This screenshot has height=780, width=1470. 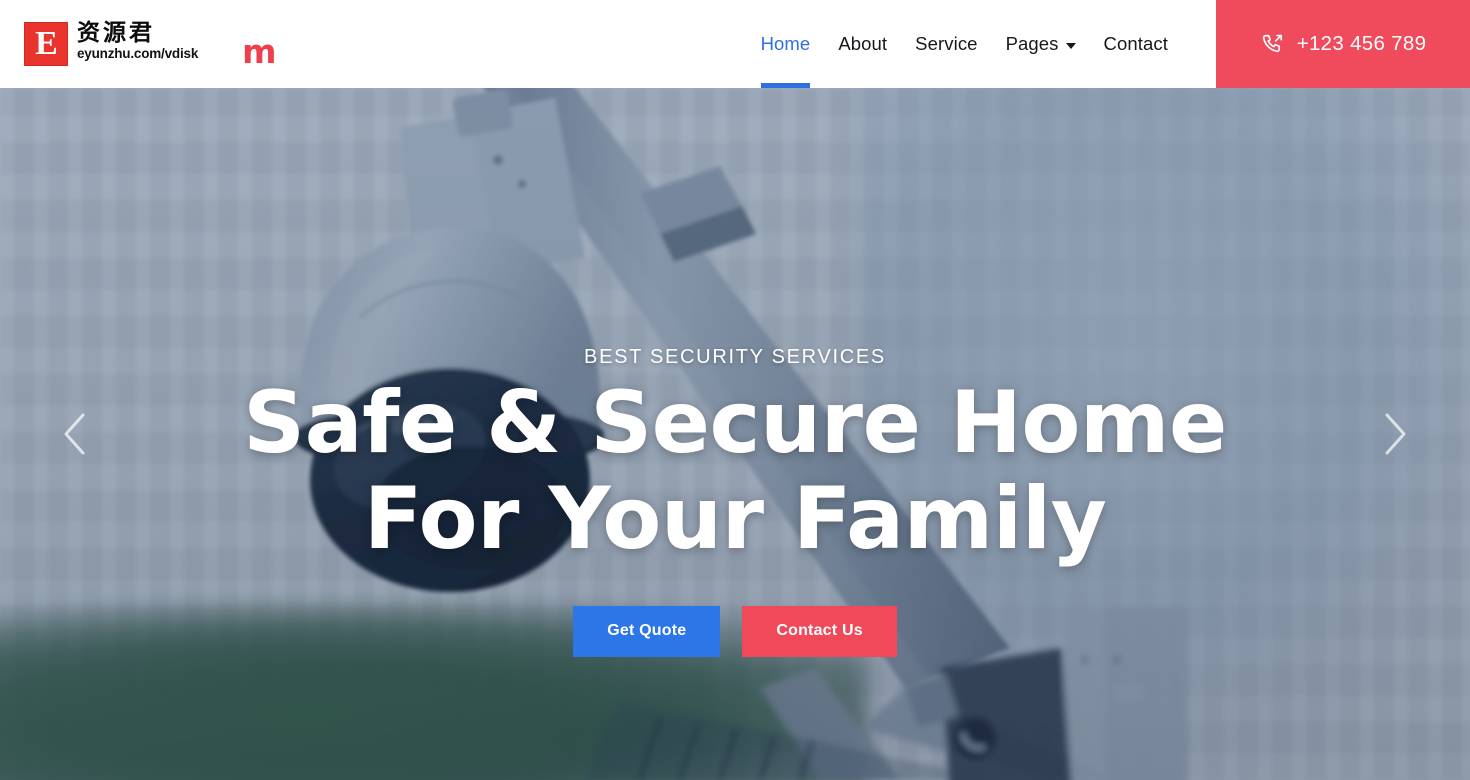 What do you see at coordinates (259, 51) in the screenshot?
I see `watermark-m: m` at bounding box center [259, 51].